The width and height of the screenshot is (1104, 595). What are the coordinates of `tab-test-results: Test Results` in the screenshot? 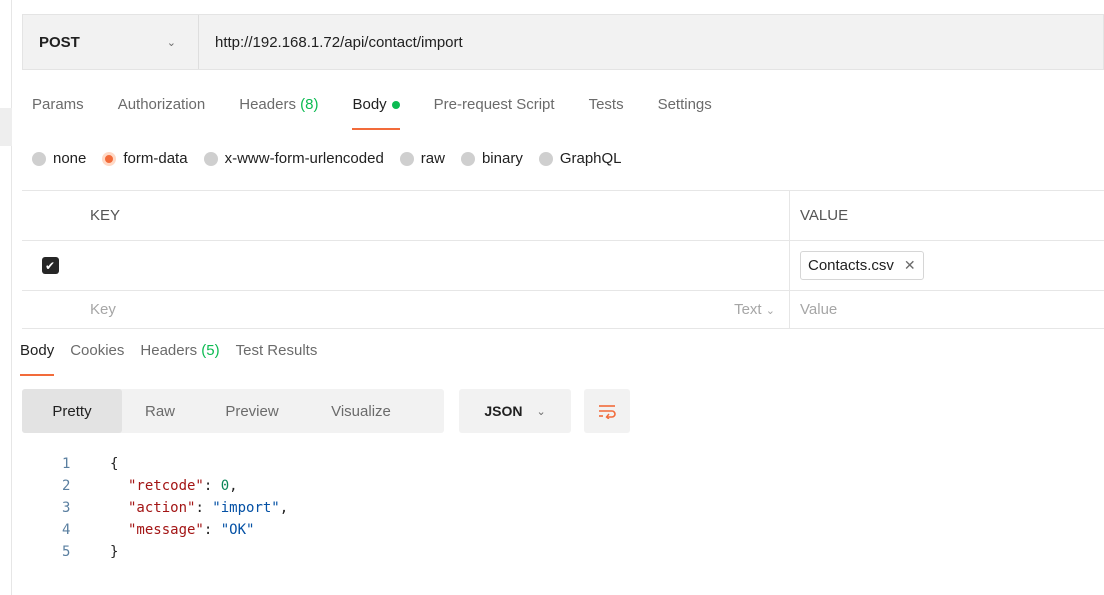 It's located at (277, 359).